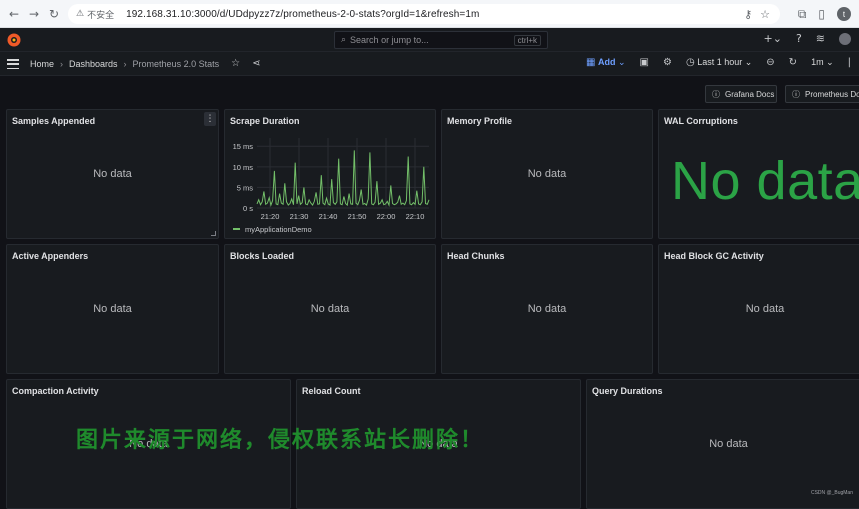  I want to click on x-tick-label: 21:20, so click(270, 216).